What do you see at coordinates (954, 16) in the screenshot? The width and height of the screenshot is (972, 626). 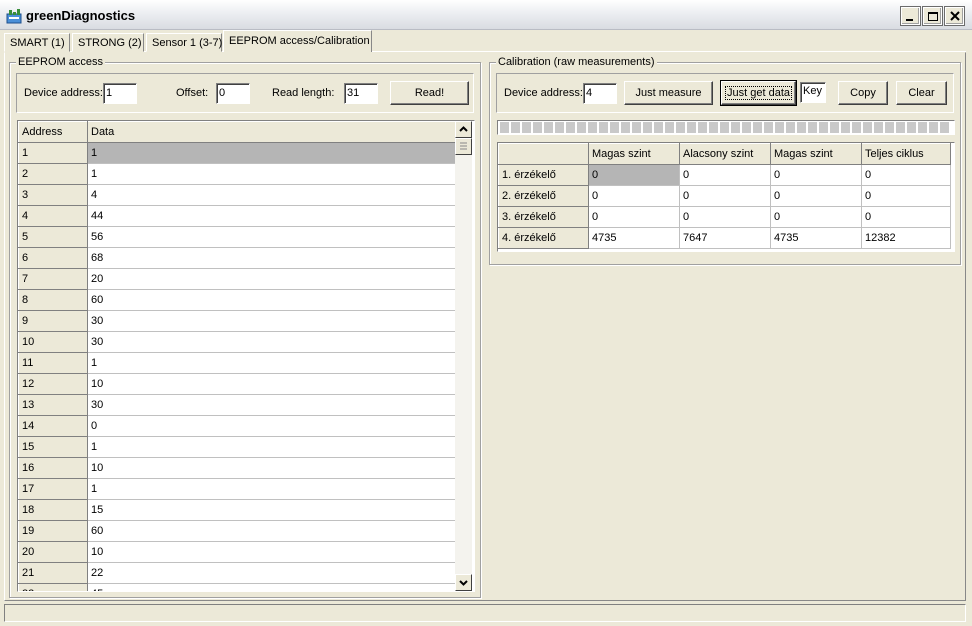 I see `close-button` at bounding box center [954, 16].